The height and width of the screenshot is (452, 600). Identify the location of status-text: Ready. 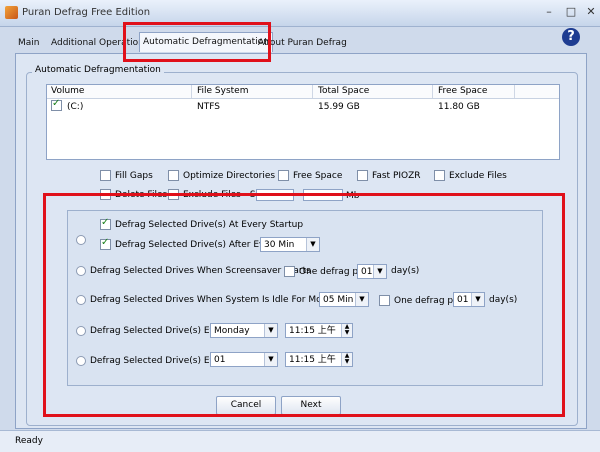
(29, 441).